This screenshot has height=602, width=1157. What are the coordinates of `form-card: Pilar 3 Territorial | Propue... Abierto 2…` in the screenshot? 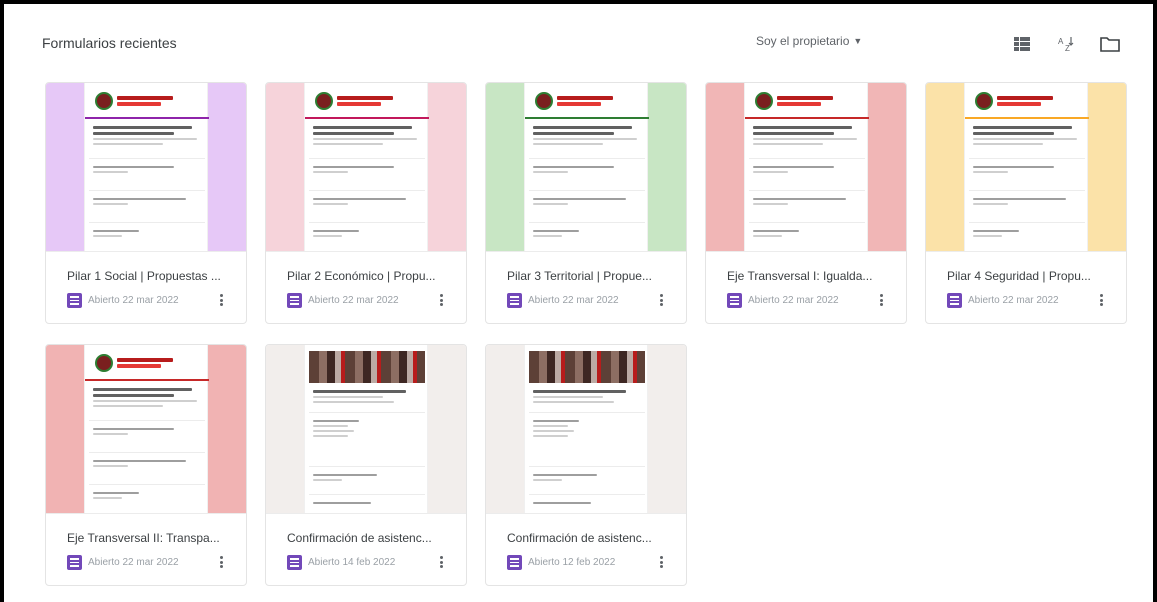 It's located at (586, 203).